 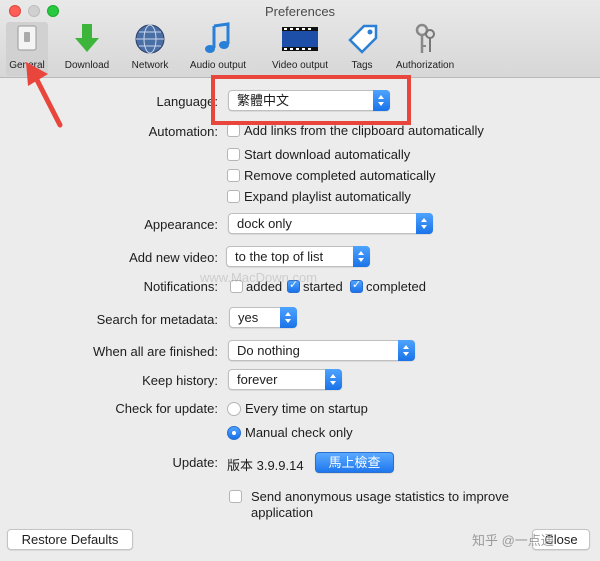 I want to click on tab-video-output: Video output, so click(x=300, y=49).